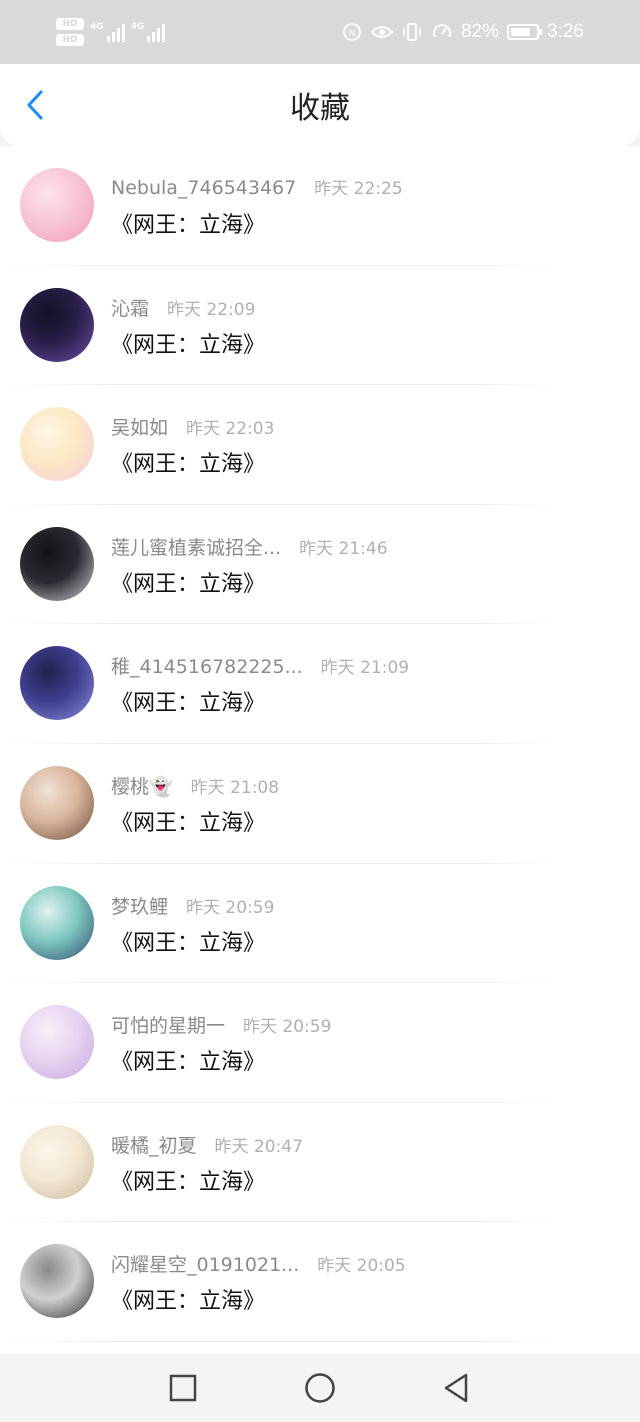  What do you see at coordinates (203, 188) in the screenshot?
I see `username: Nebula_746543467` at bounding box center [203, 188].